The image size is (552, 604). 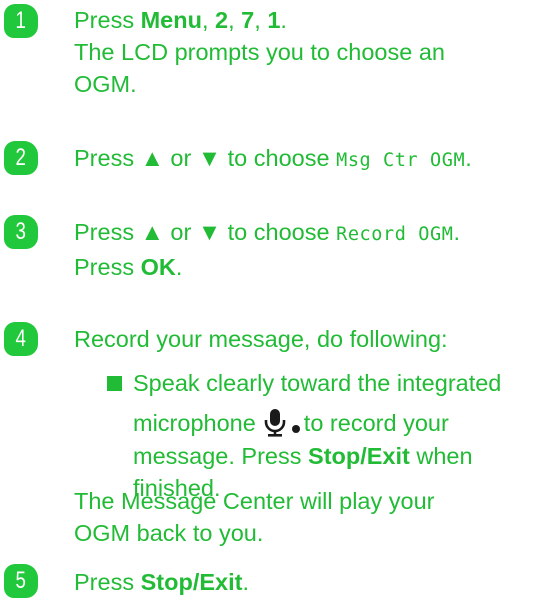 I want to click on lcd-text: Record OGM, so click(x=395, y=234).